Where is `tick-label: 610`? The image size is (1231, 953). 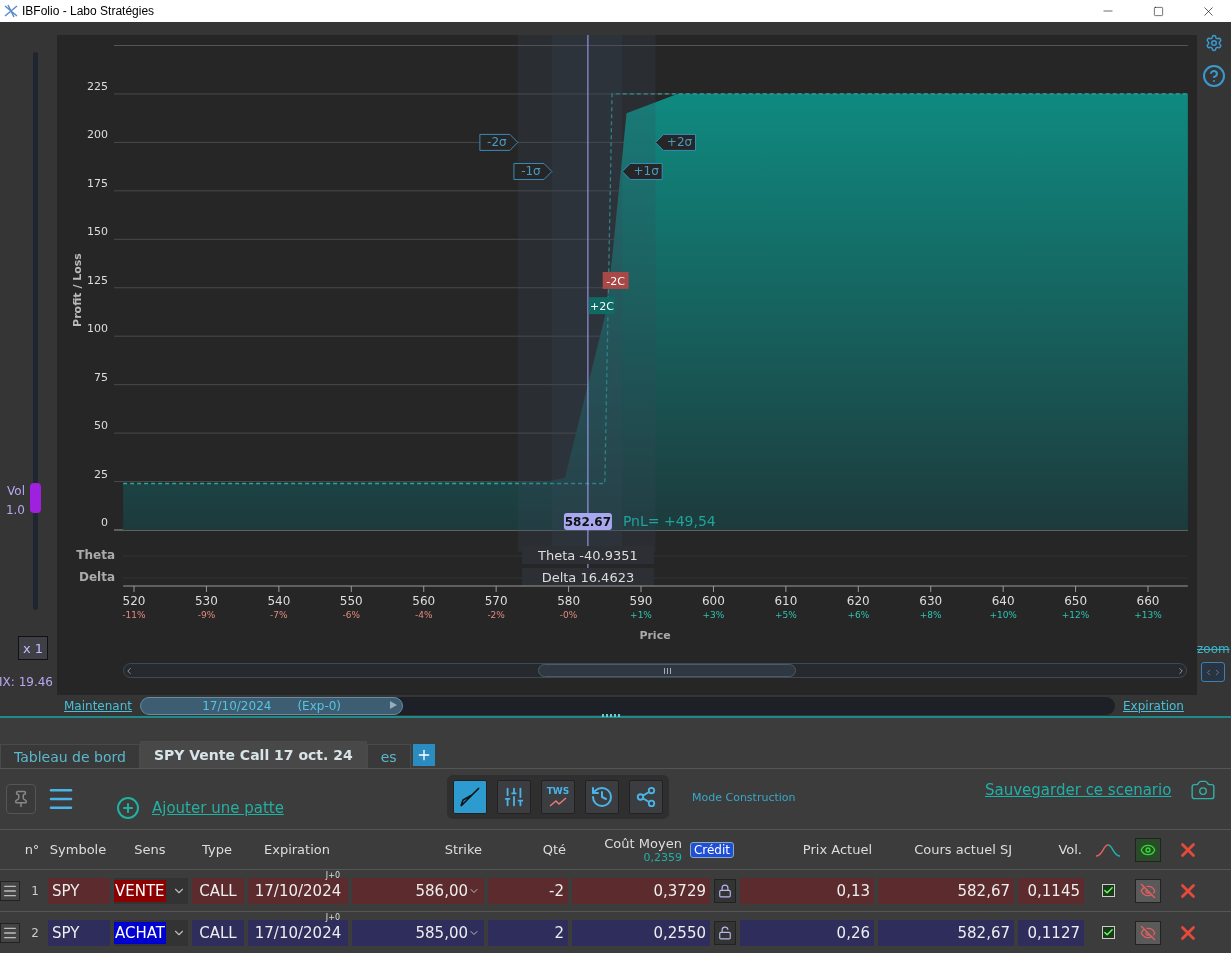 tick-label: 610 is located at coordinates (786, 601).